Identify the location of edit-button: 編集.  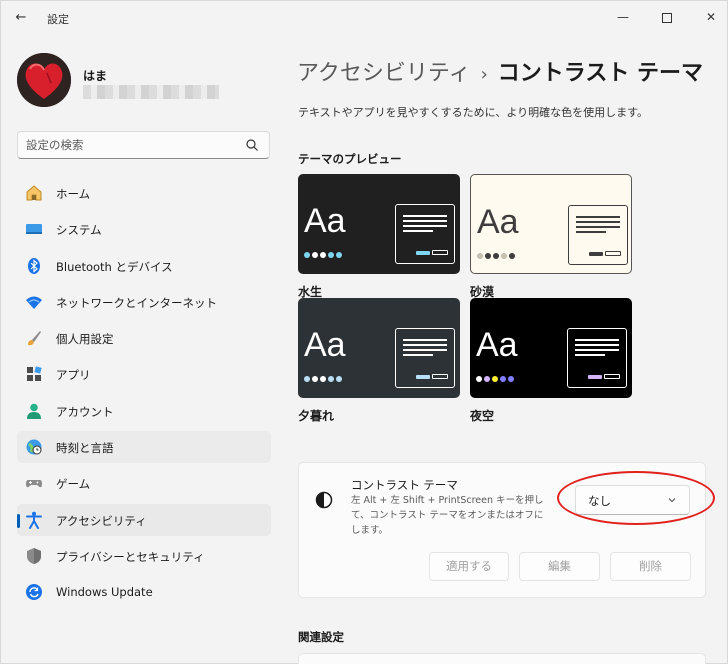
(559, 566).